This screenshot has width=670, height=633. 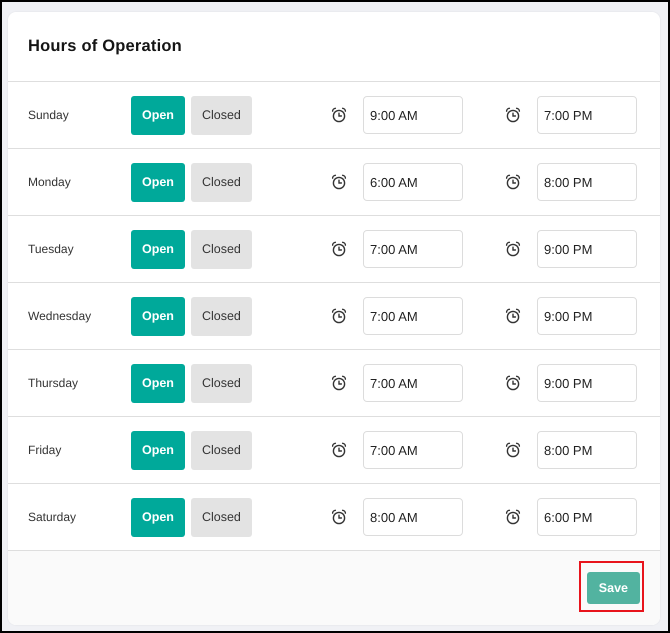 What do you see at coordinates (413, 182) in the screenshot?
I see `open-time-field: 6:00 AM` at bounding box center [413, 182].